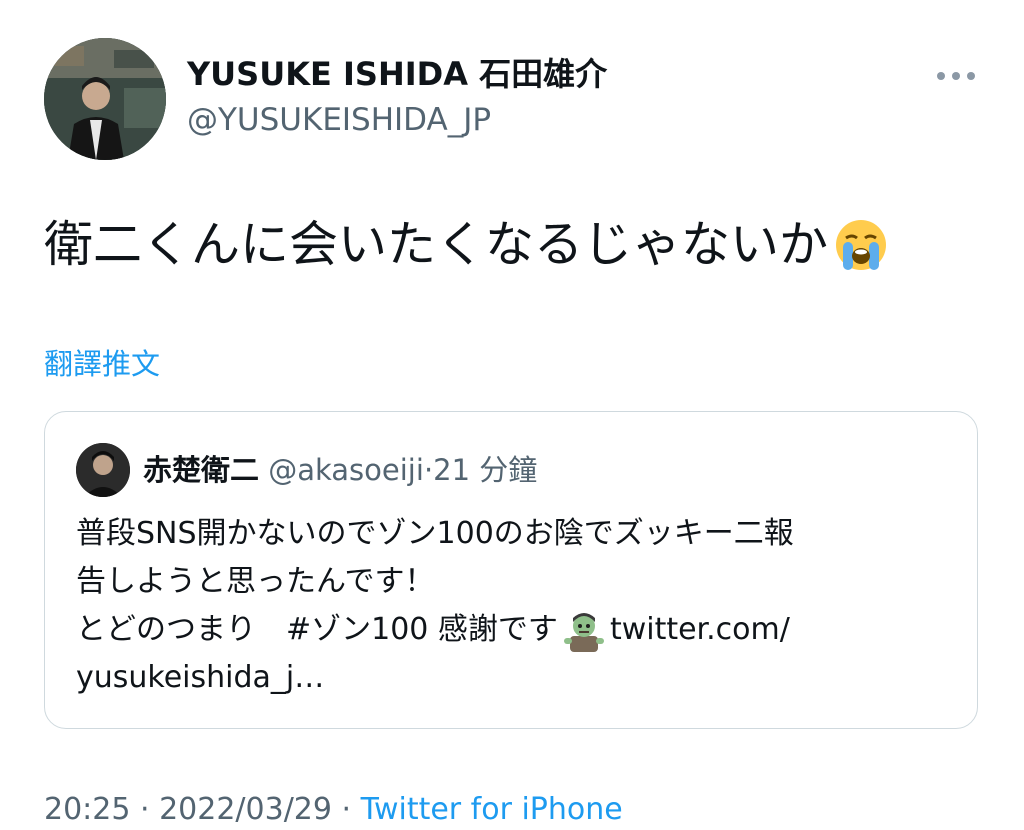 The width and height of the screenshot is (1024, 830). What do you see at coordinates (700, 630) in the screenshot?
I see `quoted-link: twitter.com/` at bounding box center [700, 630].